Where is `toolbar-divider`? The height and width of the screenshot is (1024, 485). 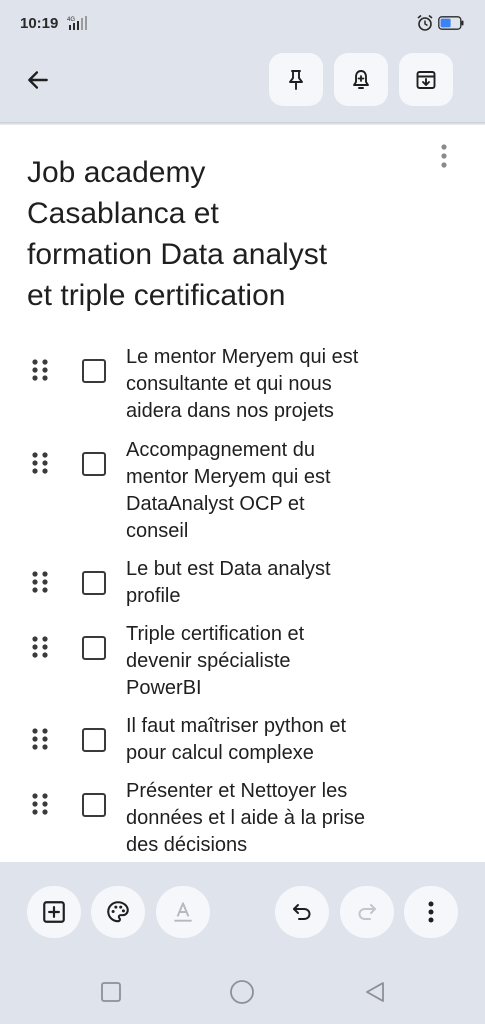 toolbar-divider is located at coordinates (242, 123).